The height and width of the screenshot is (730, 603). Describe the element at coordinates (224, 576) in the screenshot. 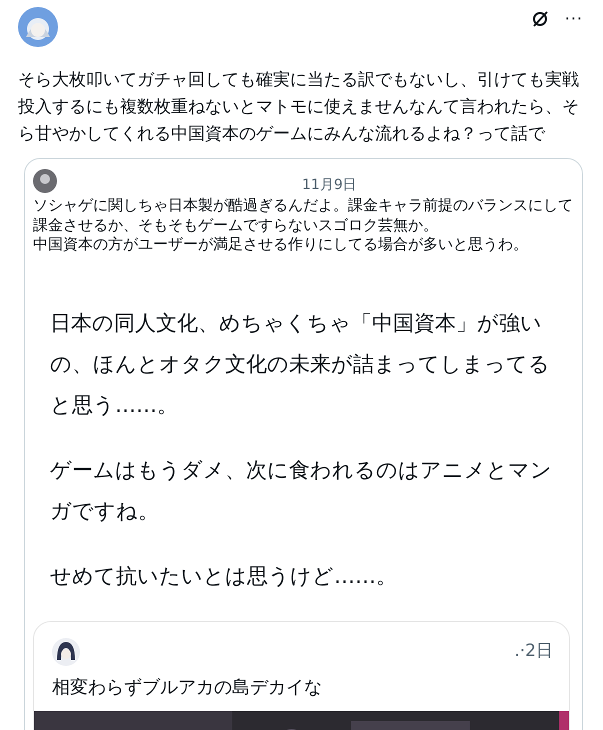

I see `paragraph-text: せめて抗いたいとは思うけど……。` at that location.